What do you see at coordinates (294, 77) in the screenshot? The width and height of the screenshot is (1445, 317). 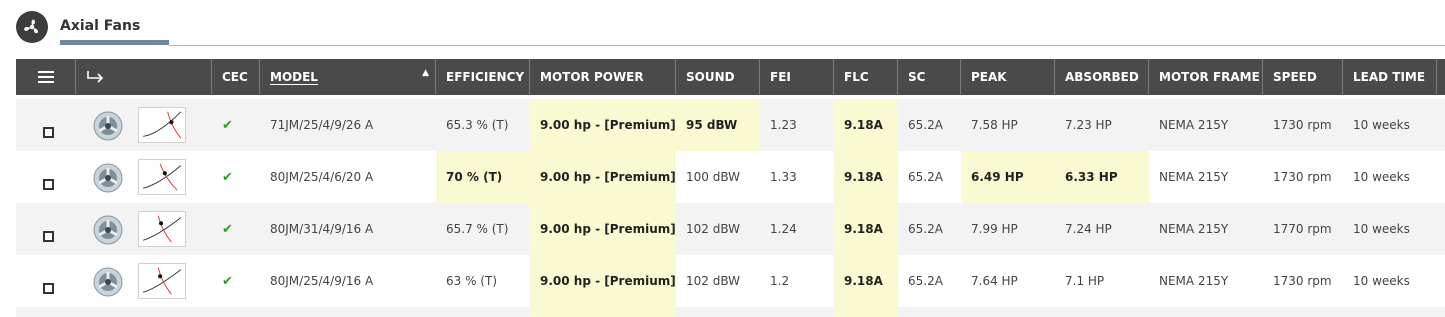 I see `column-header-model-label: MODEL` at bounding box center [294, 77].